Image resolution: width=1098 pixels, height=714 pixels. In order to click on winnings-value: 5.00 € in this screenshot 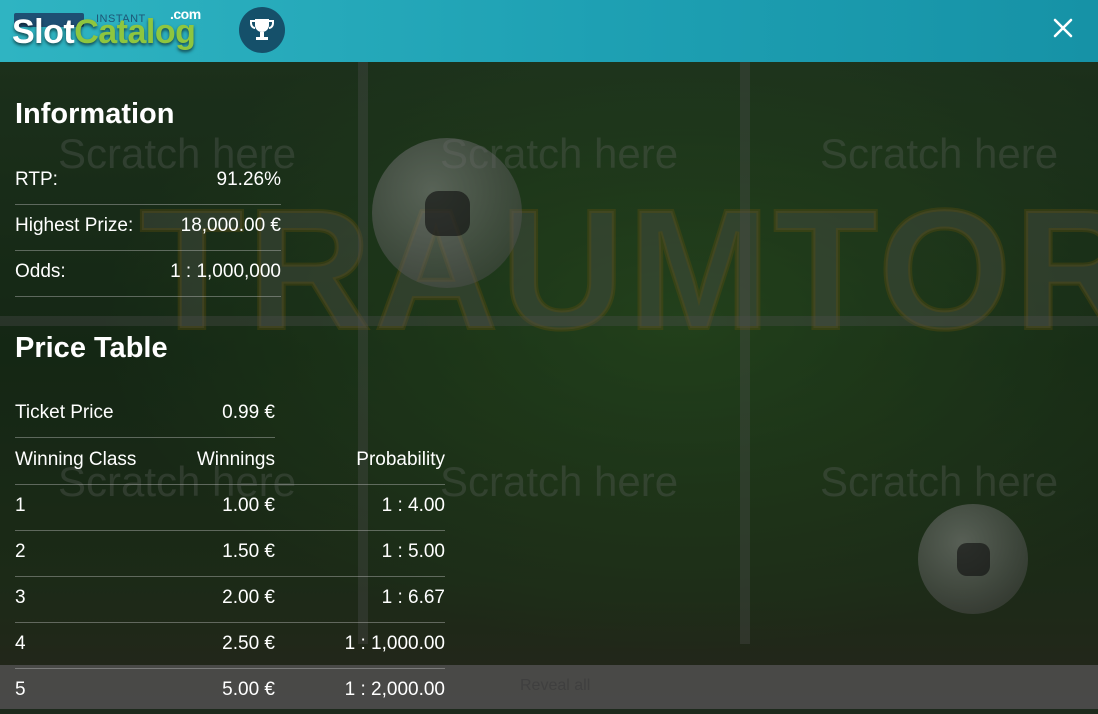, I will do `click(248, 689)`.